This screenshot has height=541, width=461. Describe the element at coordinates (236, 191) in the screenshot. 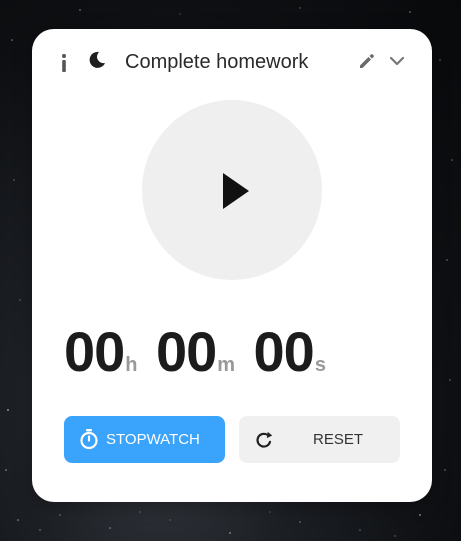

I see `play-icon` at that location.